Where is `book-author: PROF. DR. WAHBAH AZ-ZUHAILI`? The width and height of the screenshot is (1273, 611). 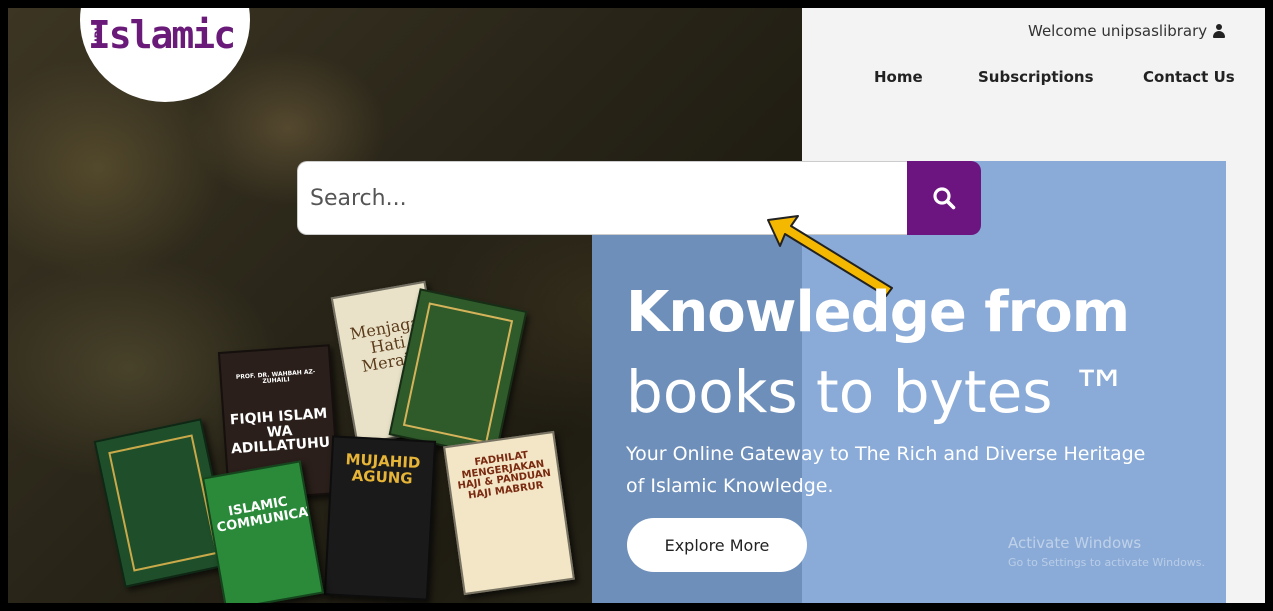
book-author: PROF. DR. WAHBAH AZ-ZUHAILI is located at coordinates (275, 377).